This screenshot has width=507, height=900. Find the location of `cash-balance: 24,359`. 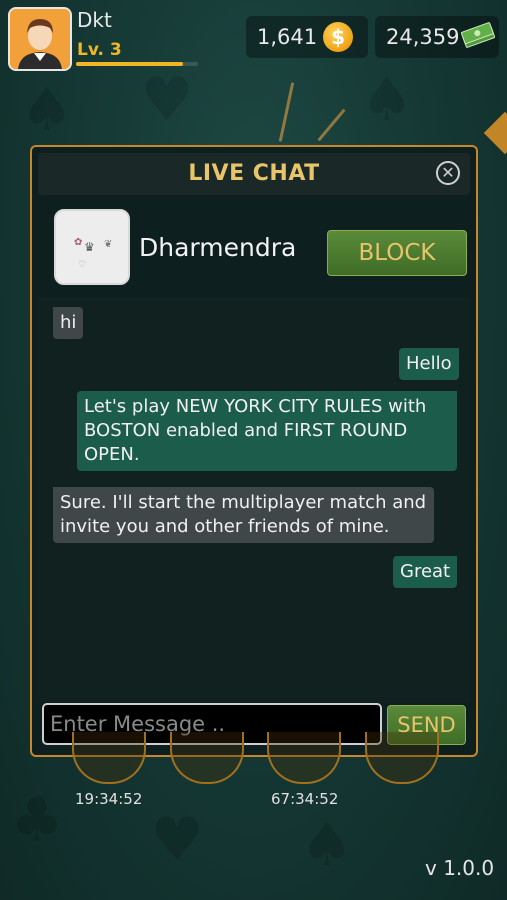

cash-balance: 24,359 is located at coordinates (437, 37).